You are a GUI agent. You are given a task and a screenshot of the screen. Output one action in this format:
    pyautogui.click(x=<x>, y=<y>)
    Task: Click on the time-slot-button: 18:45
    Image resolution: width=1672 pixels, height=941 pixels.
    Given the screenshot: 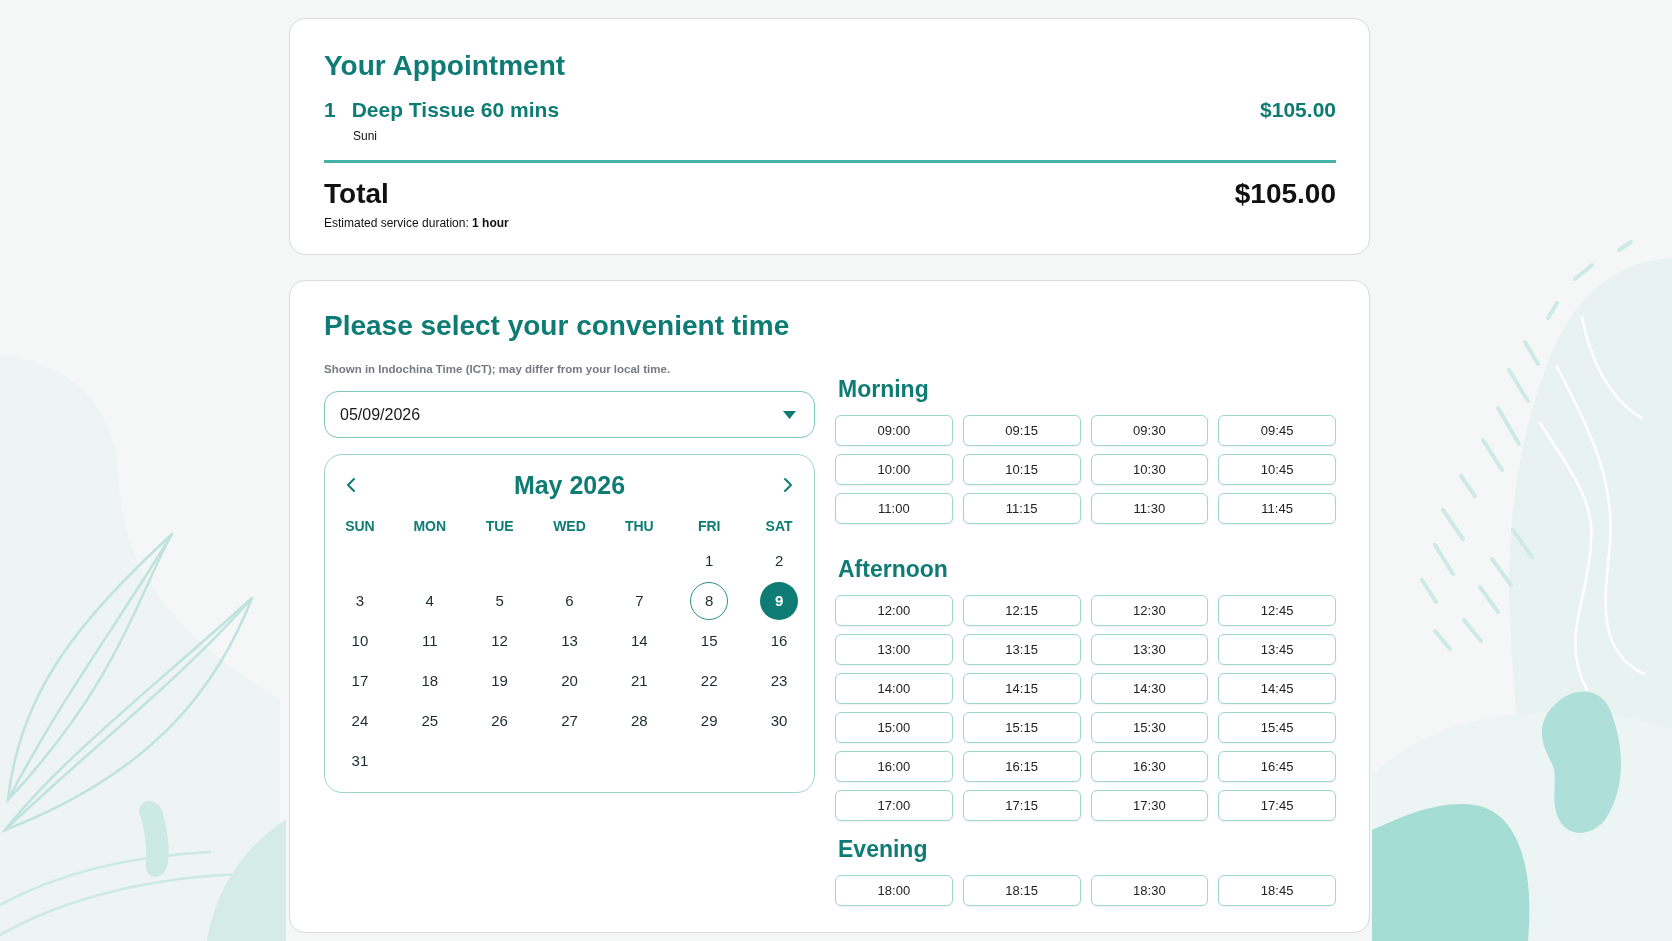 What is the action you would take?
    pyautogui.click(x=1277, y=890)
    